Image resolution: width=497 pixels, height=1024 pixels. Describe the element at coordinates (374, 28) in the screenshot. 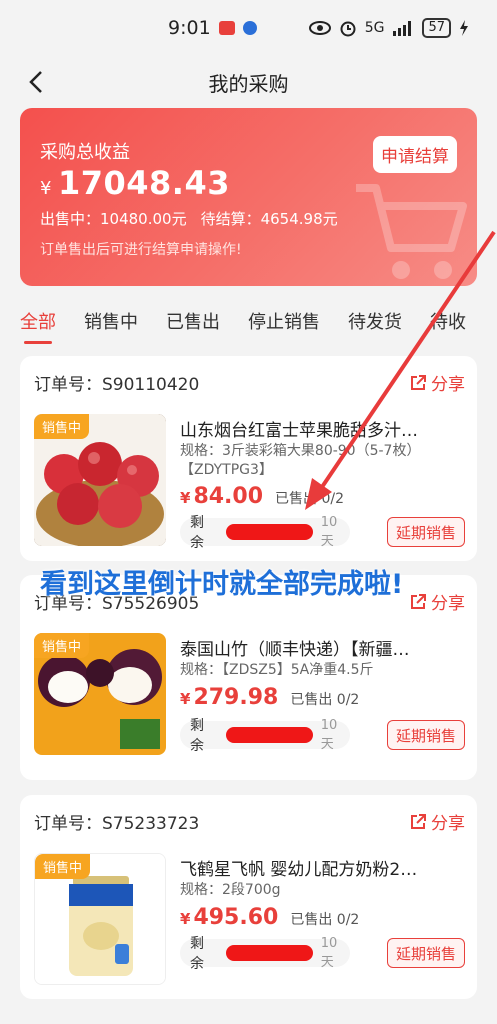

I see `network-label: 5G` at that location.